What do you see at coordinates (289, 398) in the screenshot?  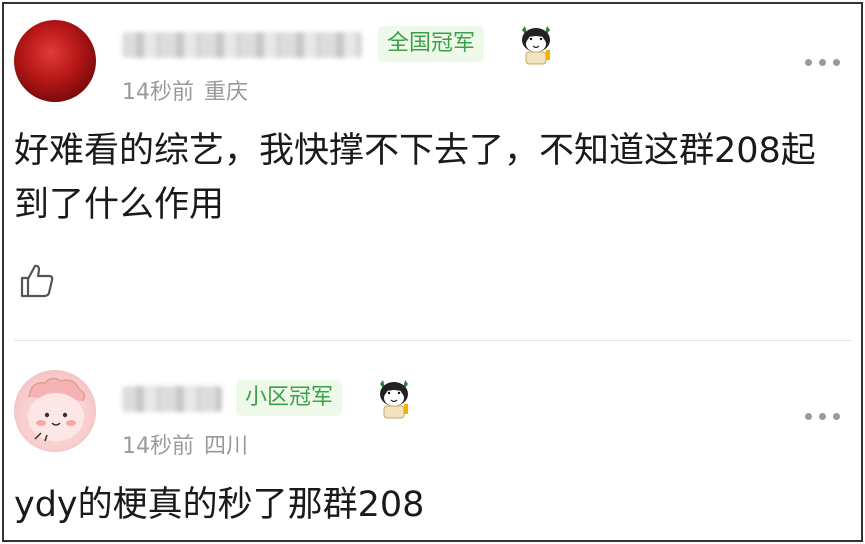 I see `rank-badge: 小区冠军` at bounding box center [289, 398].